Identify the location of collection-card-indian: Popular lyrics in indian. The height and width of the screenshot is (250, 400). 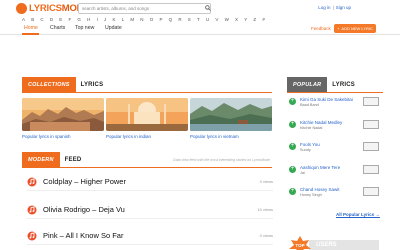
(147, 118).